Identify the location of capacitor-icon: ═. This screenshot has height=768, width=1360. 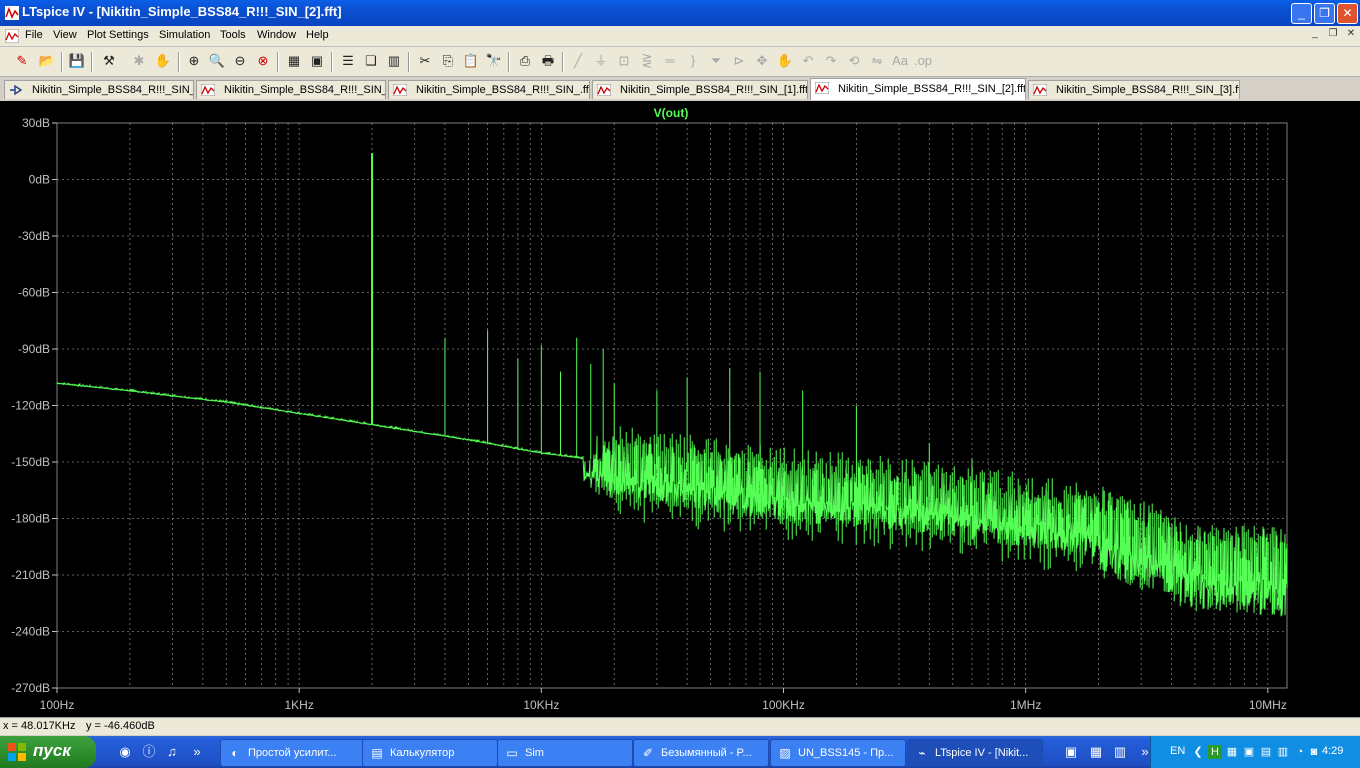
(670, 61).